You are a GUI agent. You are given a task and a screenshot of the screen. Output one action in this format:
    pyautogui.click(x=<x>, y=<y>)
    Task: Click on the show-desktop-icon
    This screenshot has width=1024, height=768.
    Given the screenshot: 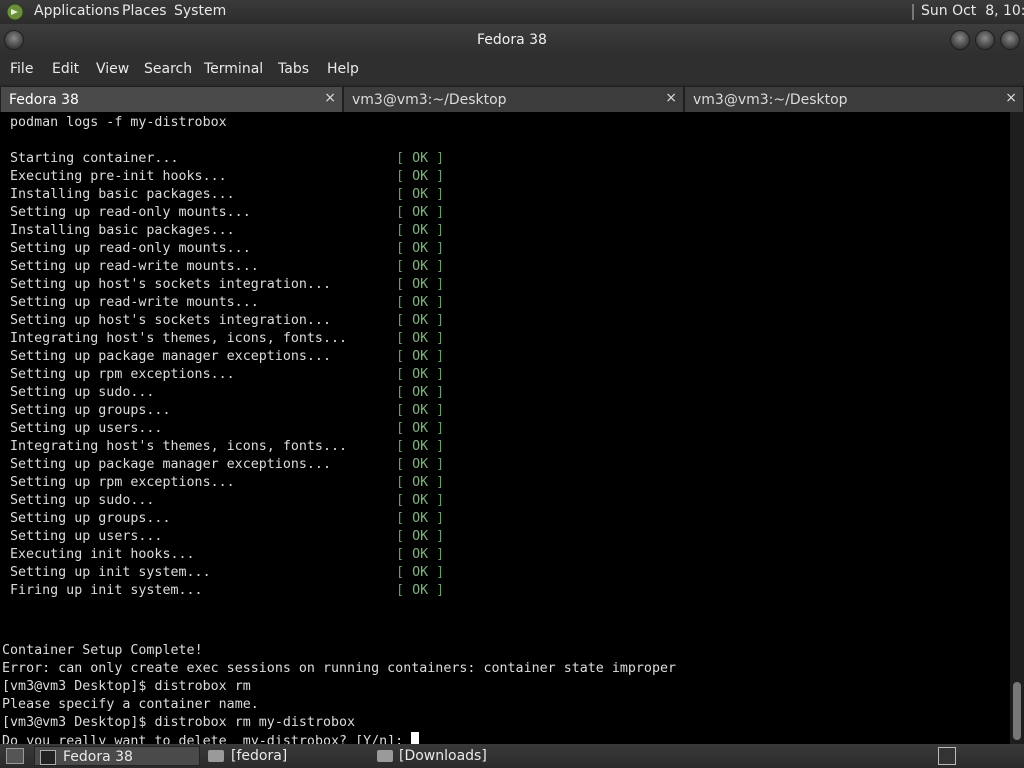 What is the action you would take?
    pyautogui.click(x=15, y=756)
    